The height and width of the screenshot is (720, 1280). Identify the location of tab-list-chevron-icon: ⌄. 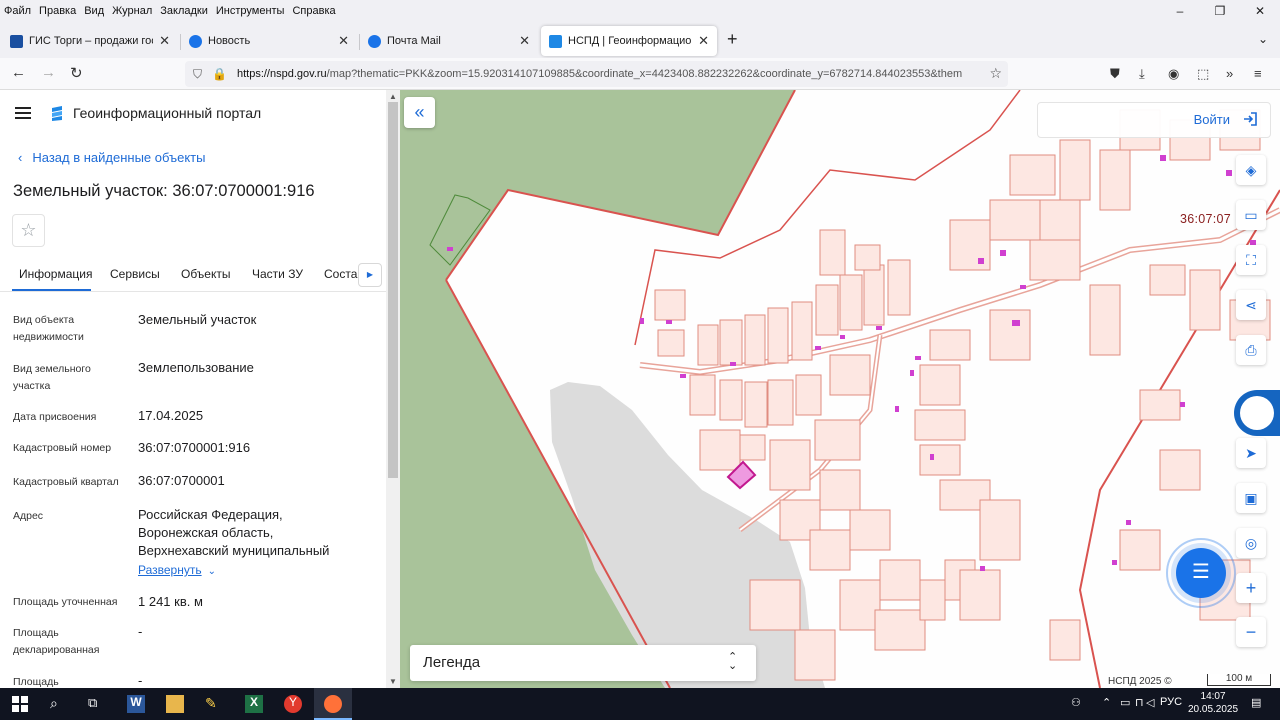
(1263, 39).